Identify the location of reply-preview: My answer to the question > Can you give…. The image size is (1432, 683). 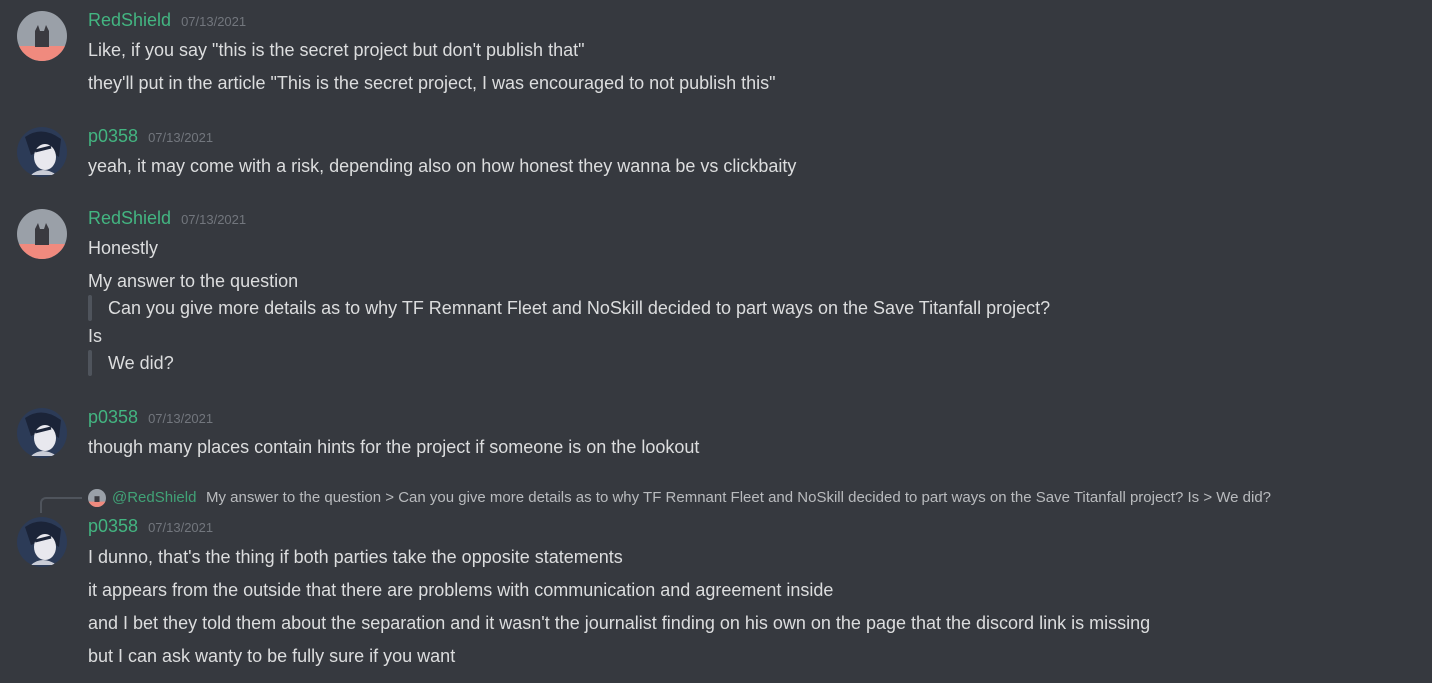
(738, 497).